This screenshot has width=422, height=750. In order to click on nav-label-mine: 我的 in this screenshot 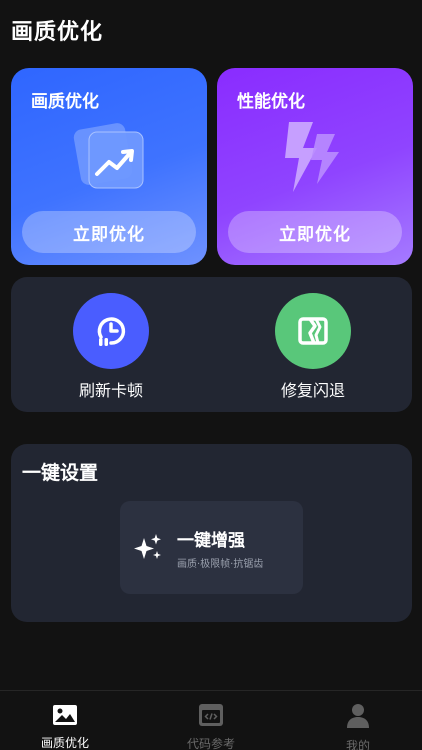, I will do `click(357, 744)`.